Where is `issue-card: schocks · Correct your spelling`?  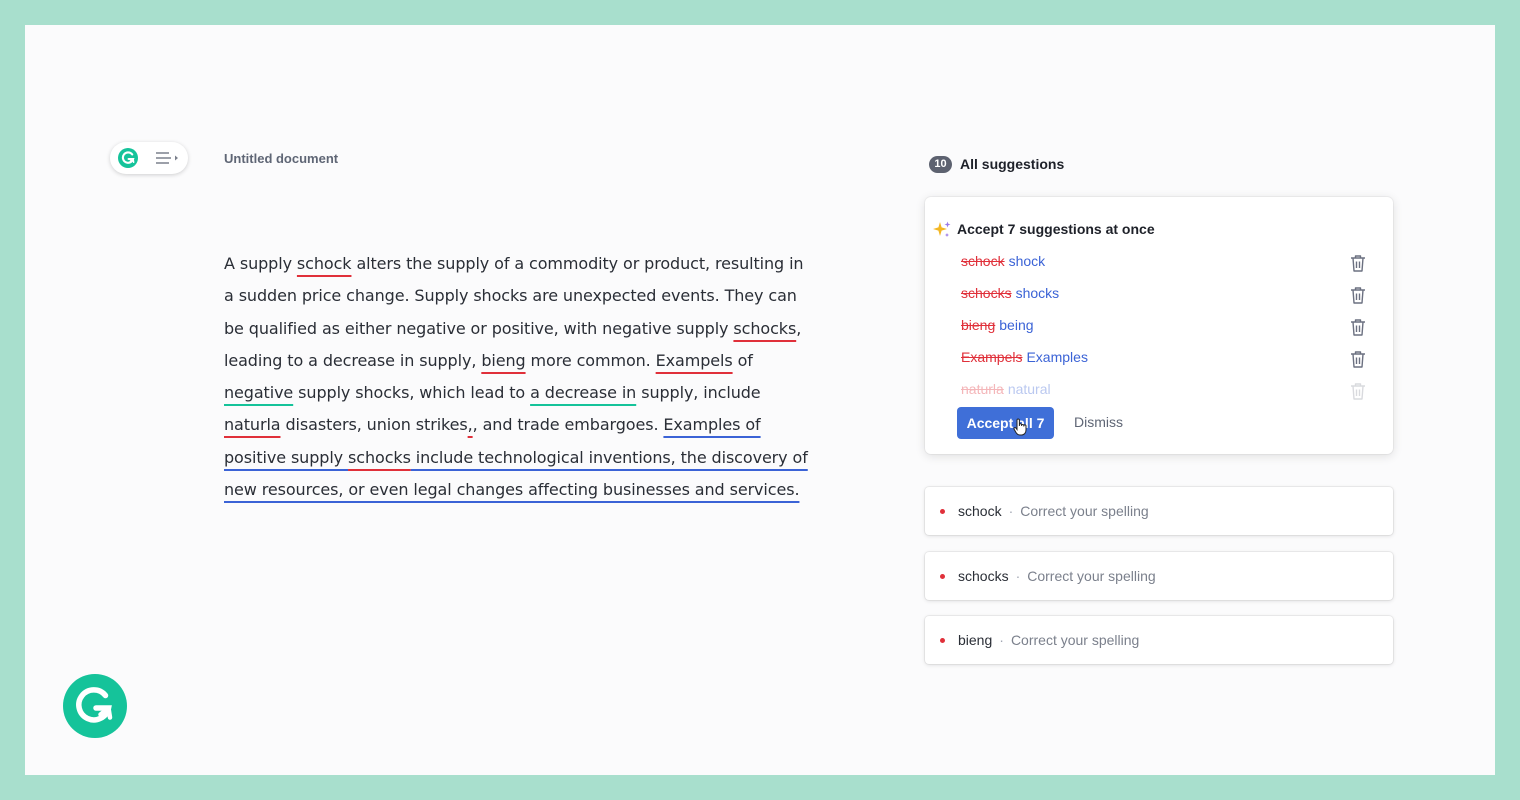 issue-card: schocks · Correct your spelling is located at coordinates (1159, 576).